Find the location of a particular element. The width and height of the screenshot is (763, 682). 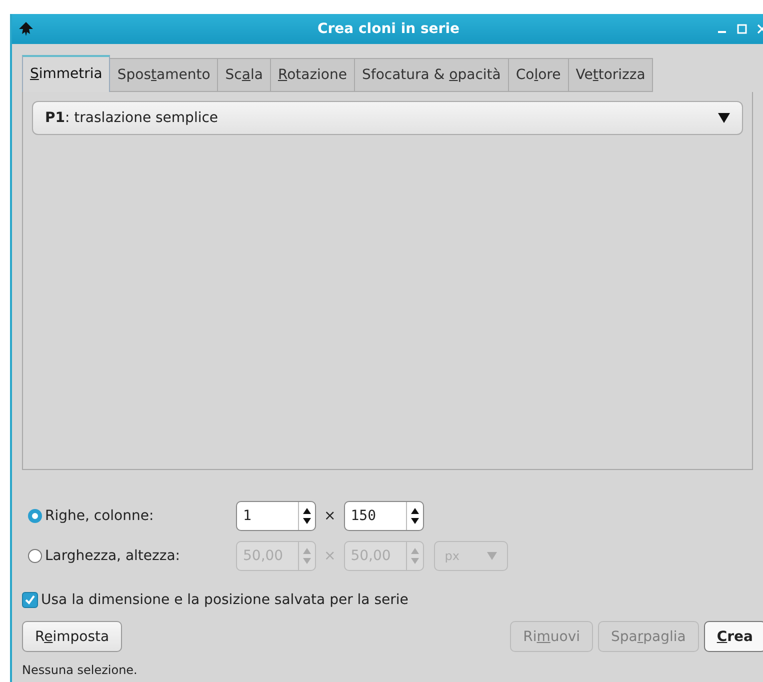

status-text: Nessuna selezione. is located at coordinates (80, 670).